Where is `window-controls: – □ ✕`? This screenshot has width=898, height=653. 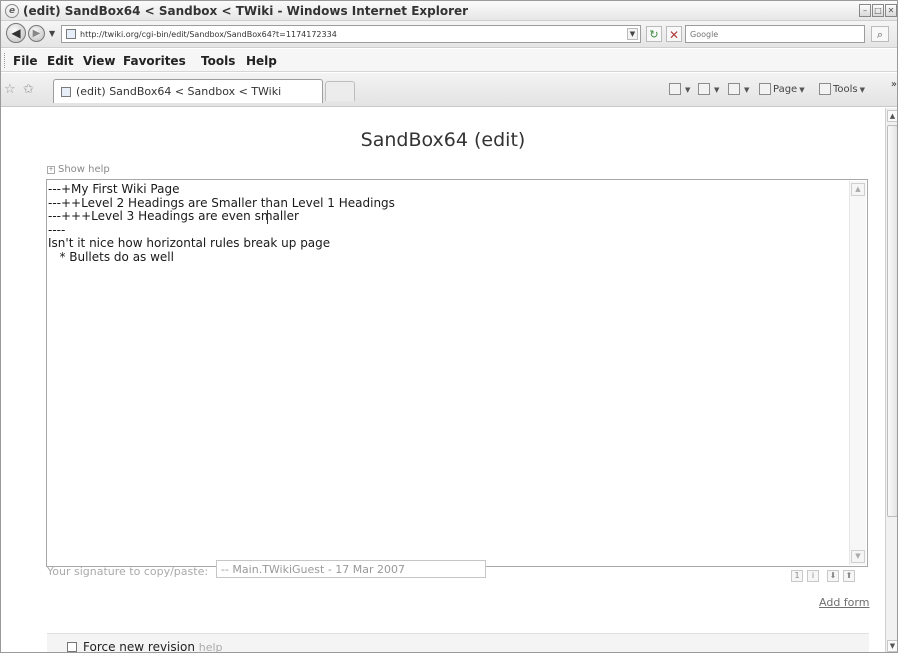
window-controls: – □ ✕ is located at coordinates (878, 10).